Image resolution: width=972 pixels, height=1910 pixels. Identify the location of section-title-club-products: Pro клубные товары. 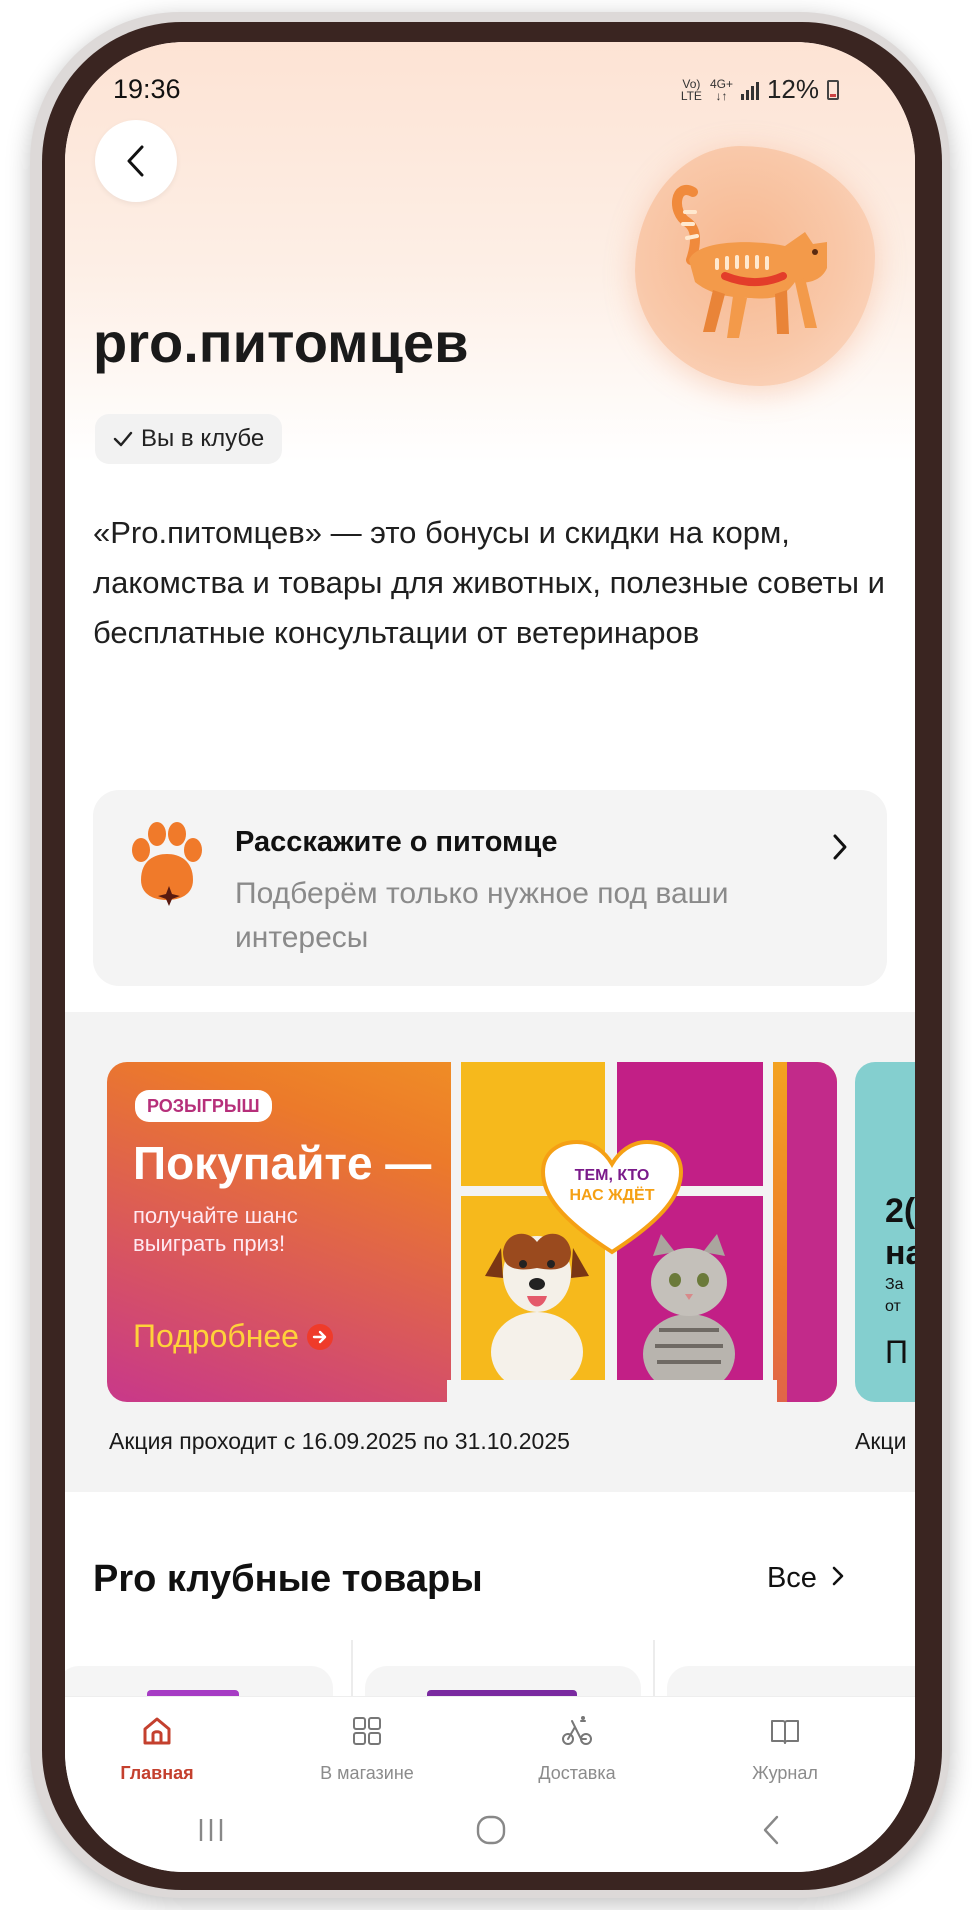
(288, 1579).